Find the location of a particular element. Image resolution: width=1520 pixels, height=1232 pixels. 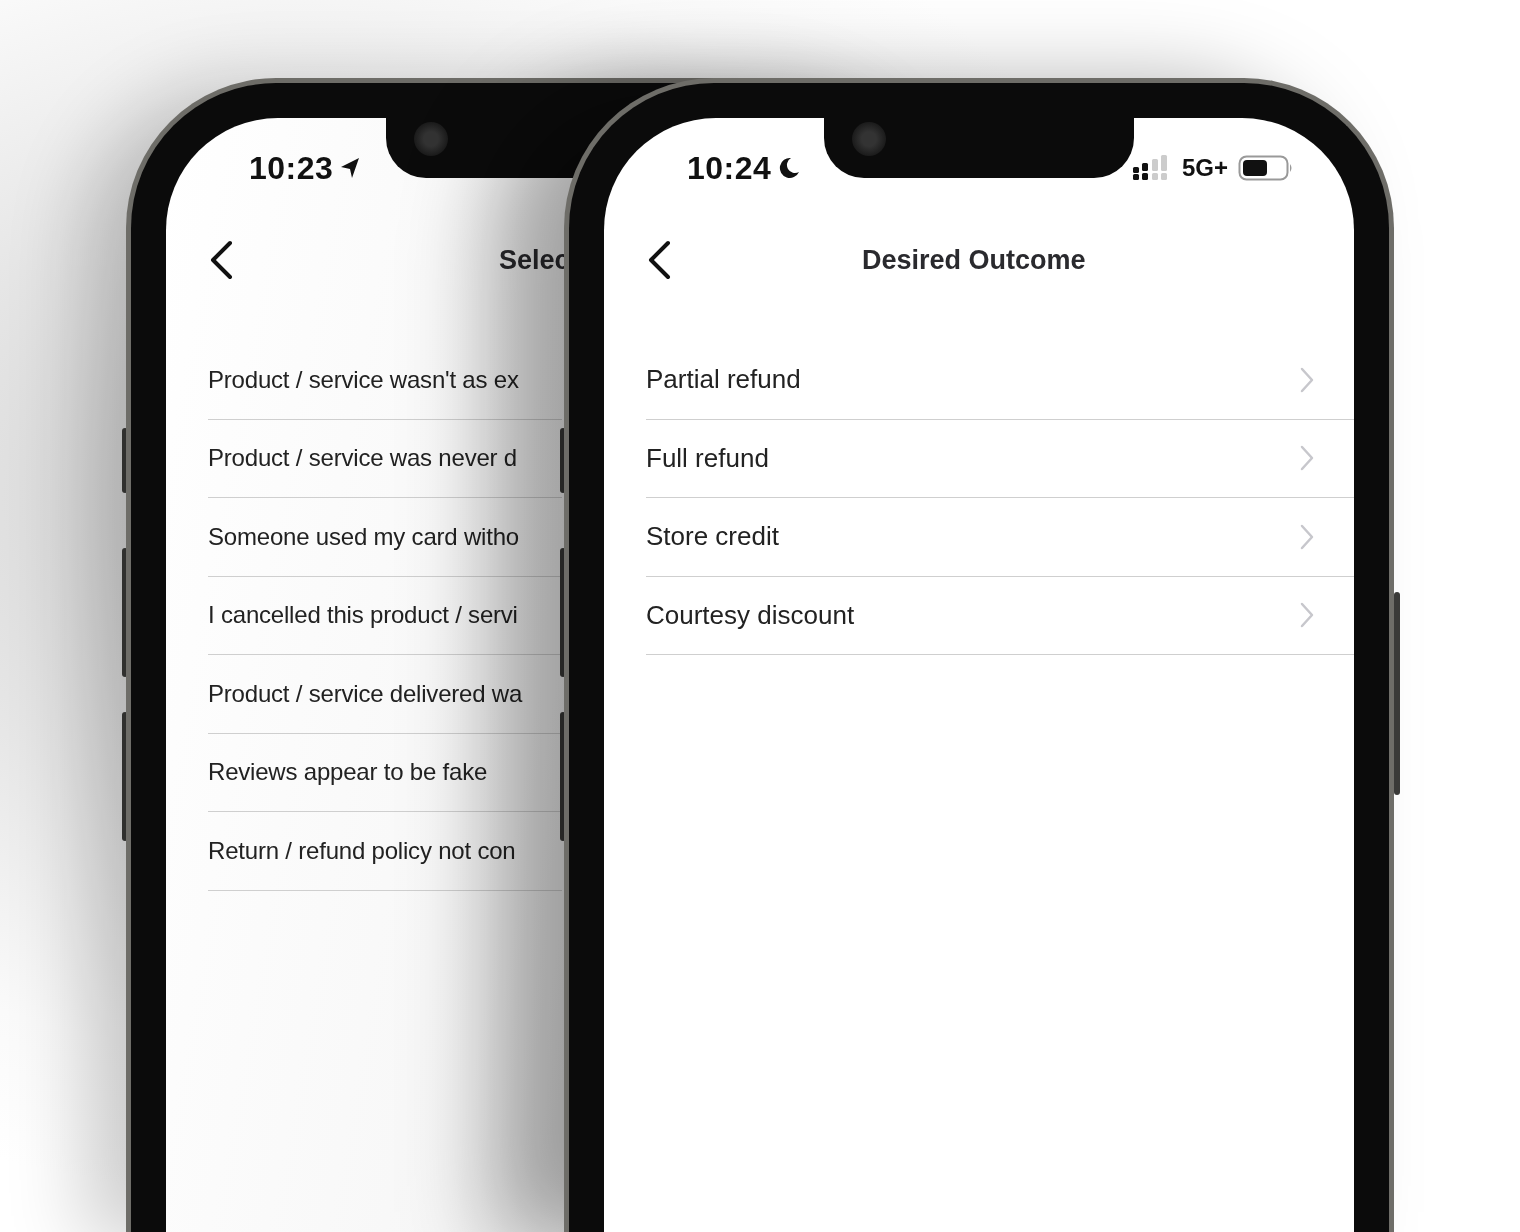

clock-time: 10:24 is located at coordinates (729, 168).